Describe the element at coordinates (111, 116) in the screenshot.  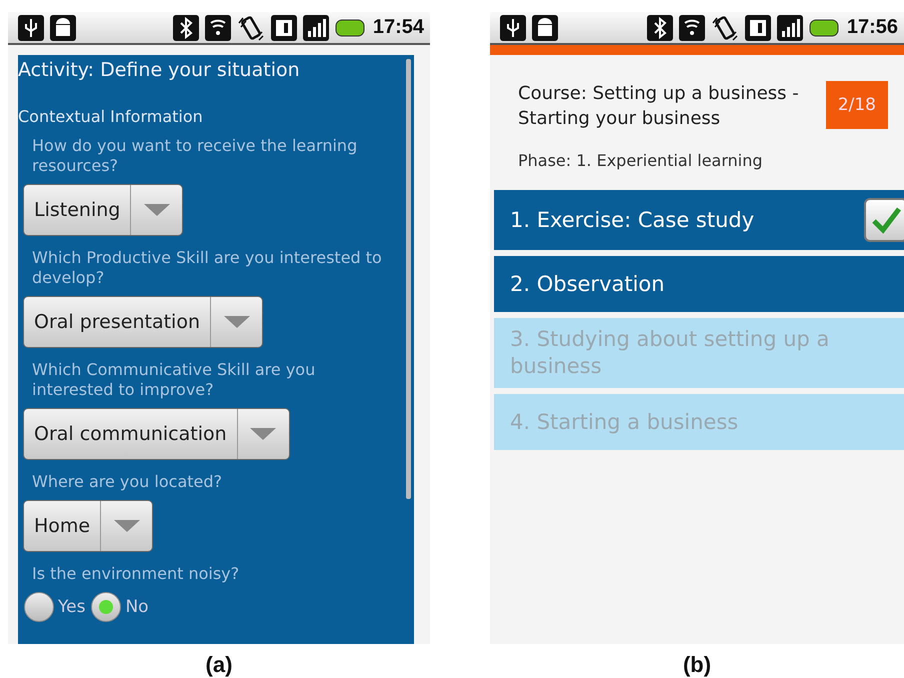
I see `section-heading: Contextual Information` at that location.